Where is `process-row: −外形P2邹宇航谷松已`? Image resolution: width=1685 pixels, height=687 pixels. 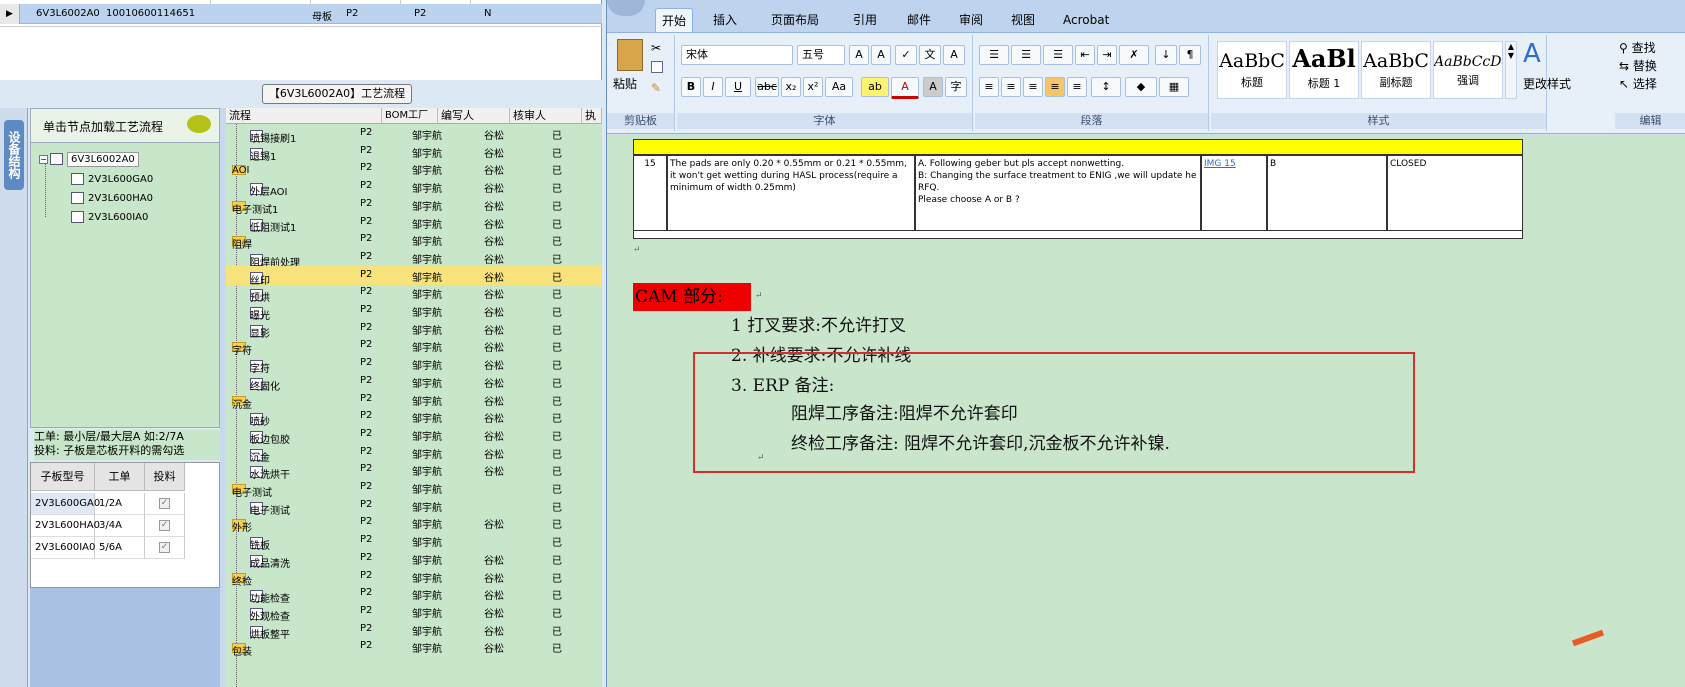 process-row: −外形P2邹宇航谷松已 is located at coordinates (414, 523).